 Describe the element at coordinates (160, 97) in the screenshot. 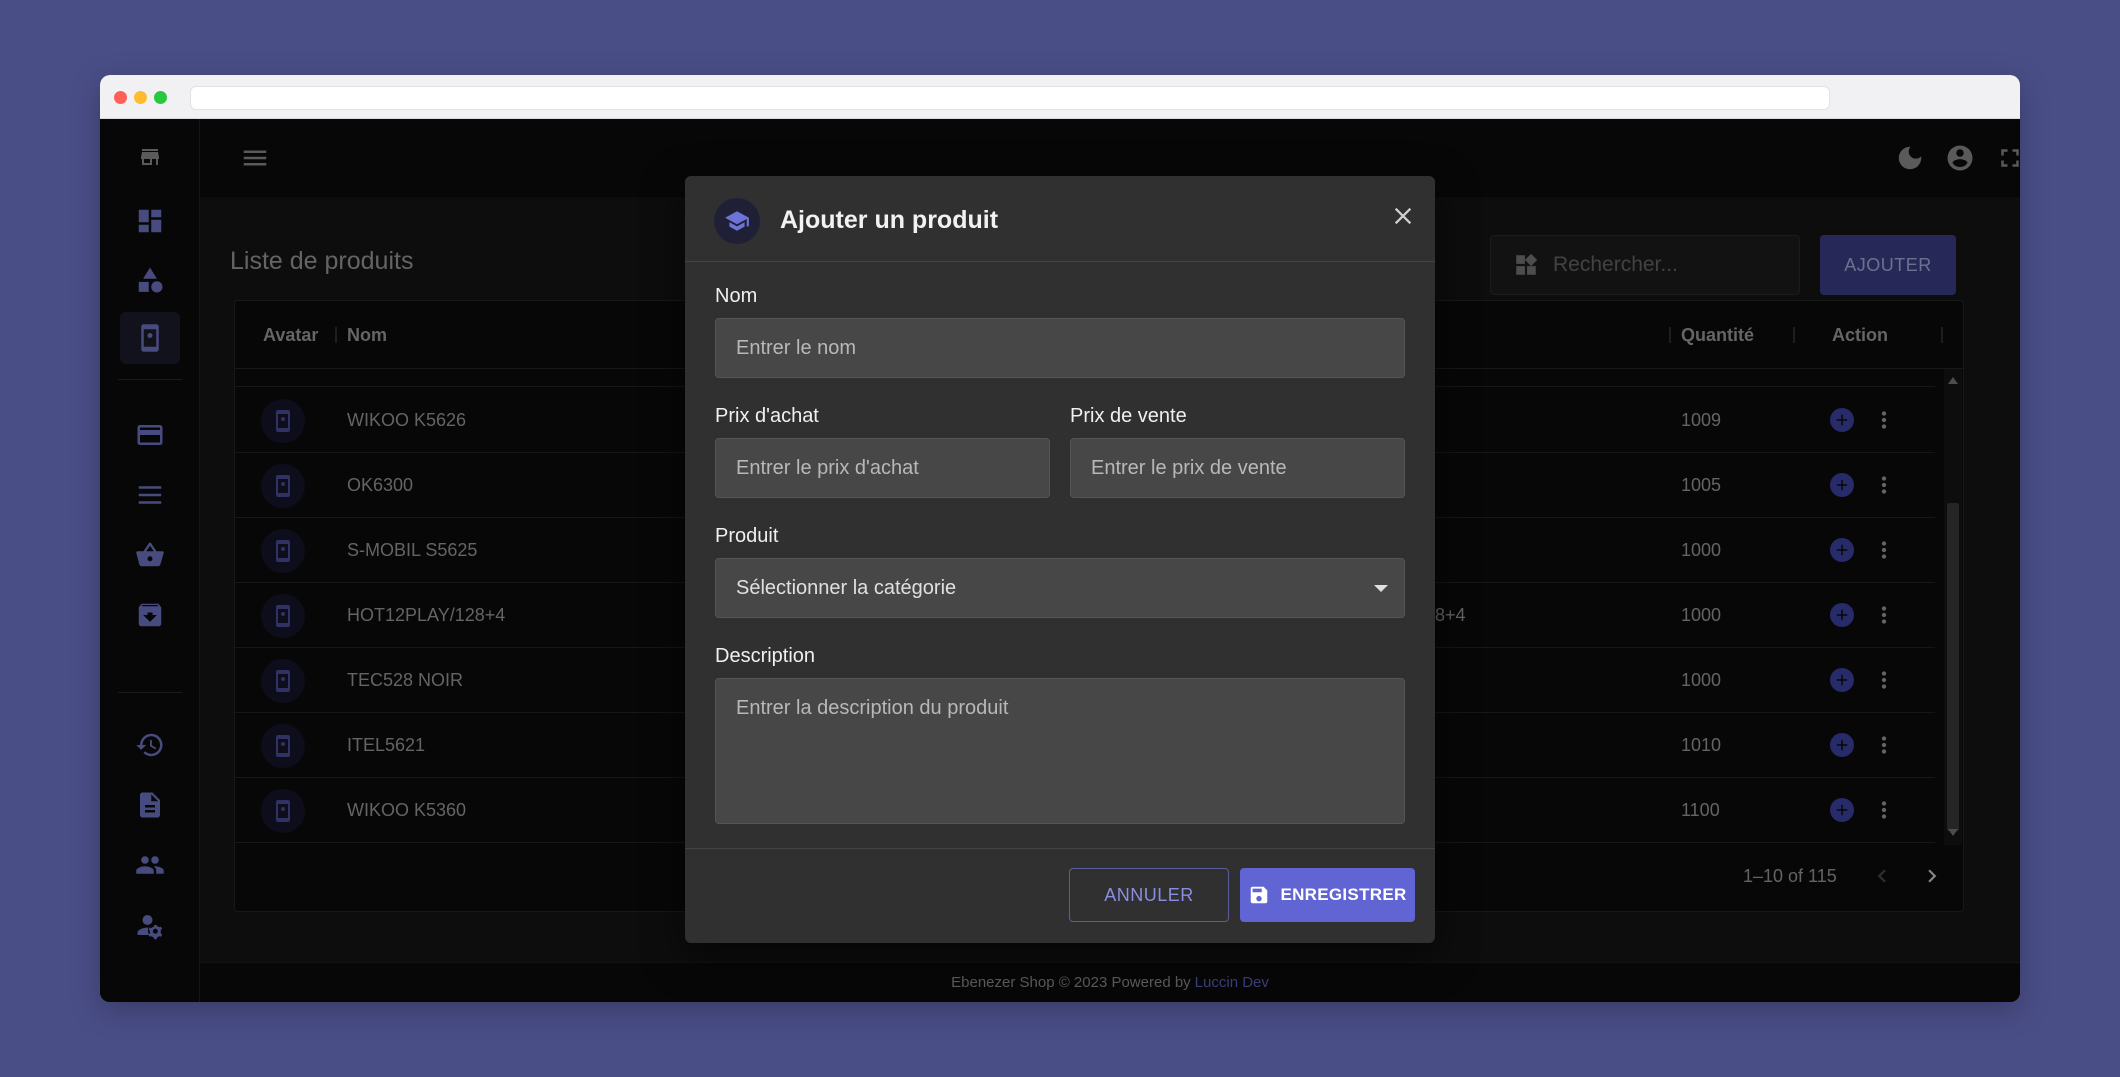

I see `maximize-window-dot` at that location.